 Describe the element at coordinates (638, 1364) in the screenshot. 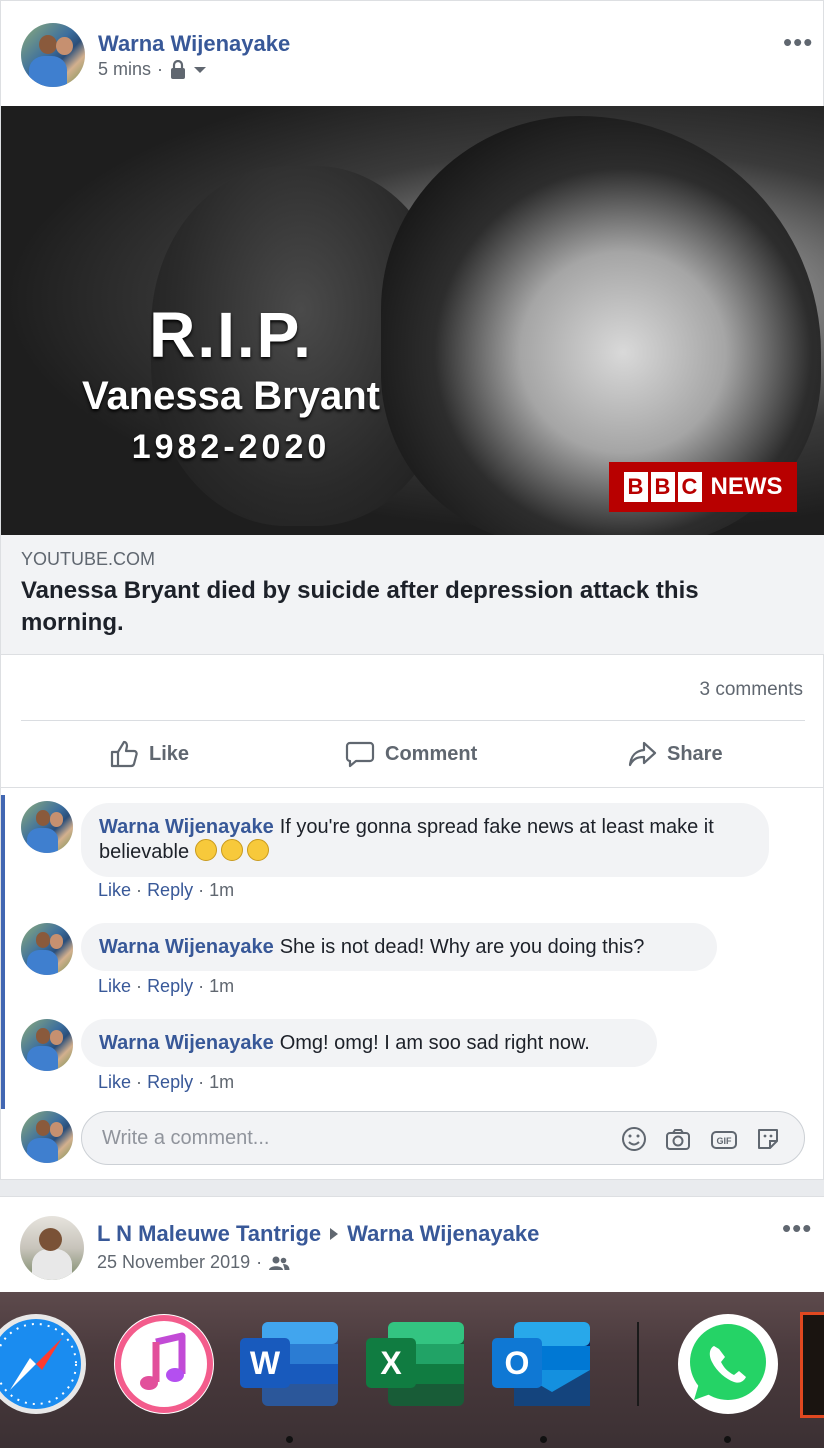

I see `dock-separator` at that location.